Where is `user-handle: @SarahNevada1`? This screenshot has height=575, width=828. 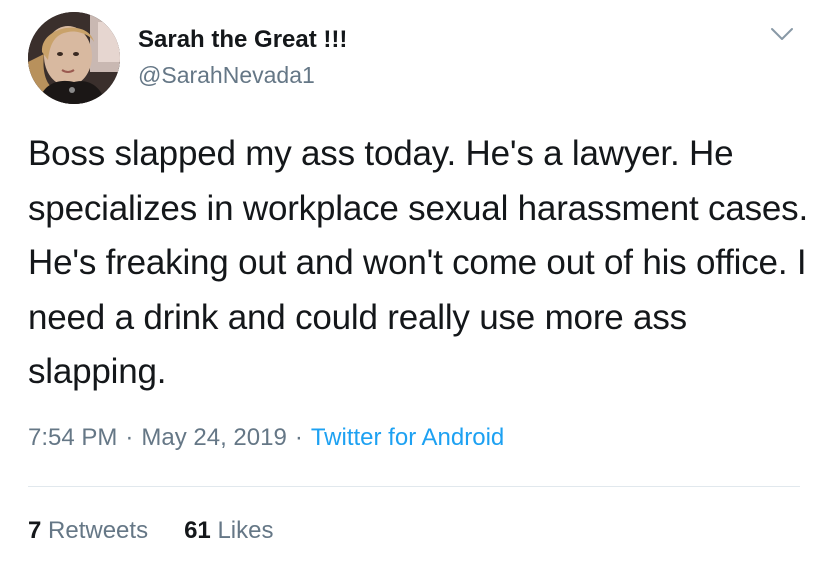
user-handle: @SarahNevada1 is located at coordinates (226, 75).